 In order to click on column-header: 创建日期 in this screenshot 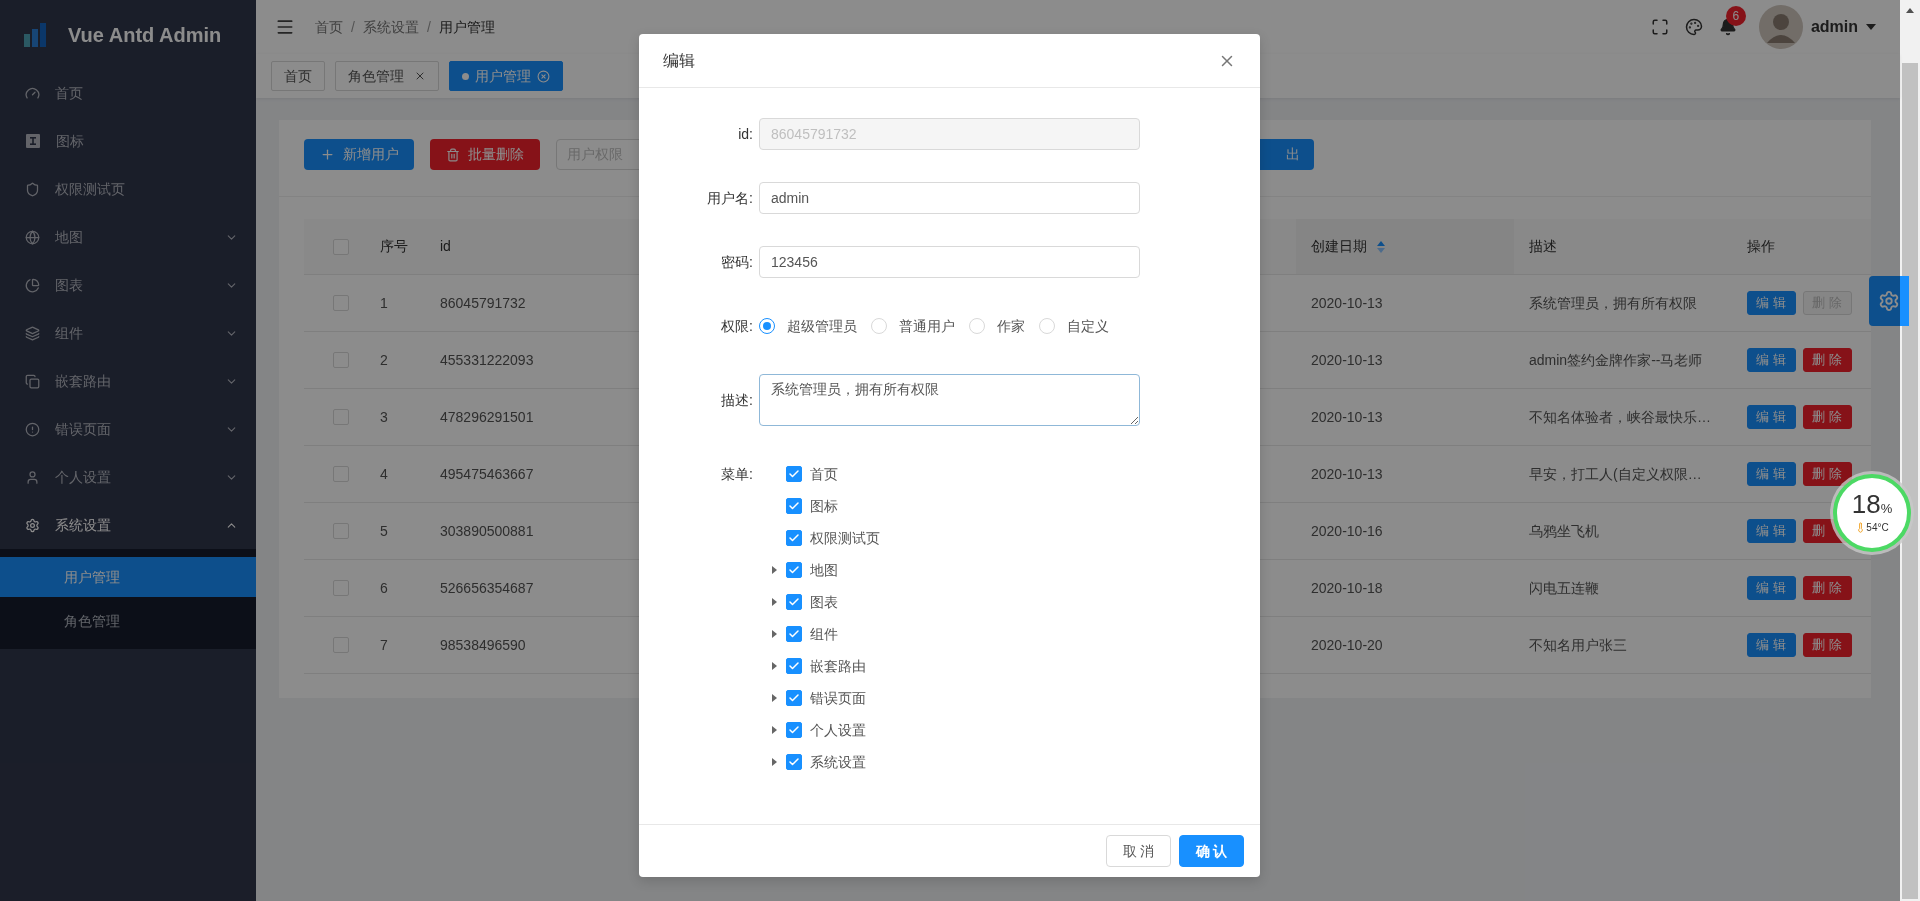, I will do `click(1339, 246)`.